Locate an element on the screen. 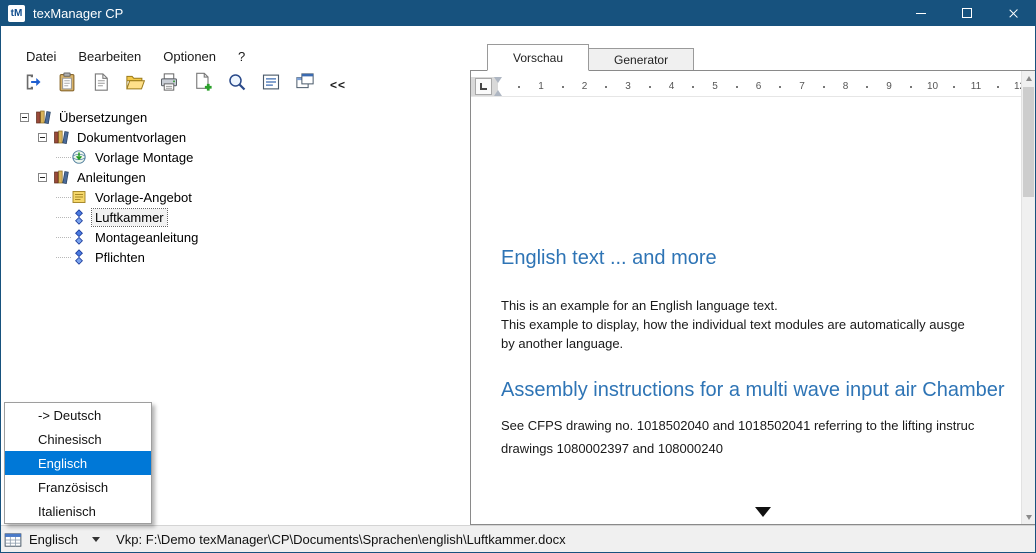 This screenshot has width=1036, height=553. minimize-icon is located at coordinates (921, 13).